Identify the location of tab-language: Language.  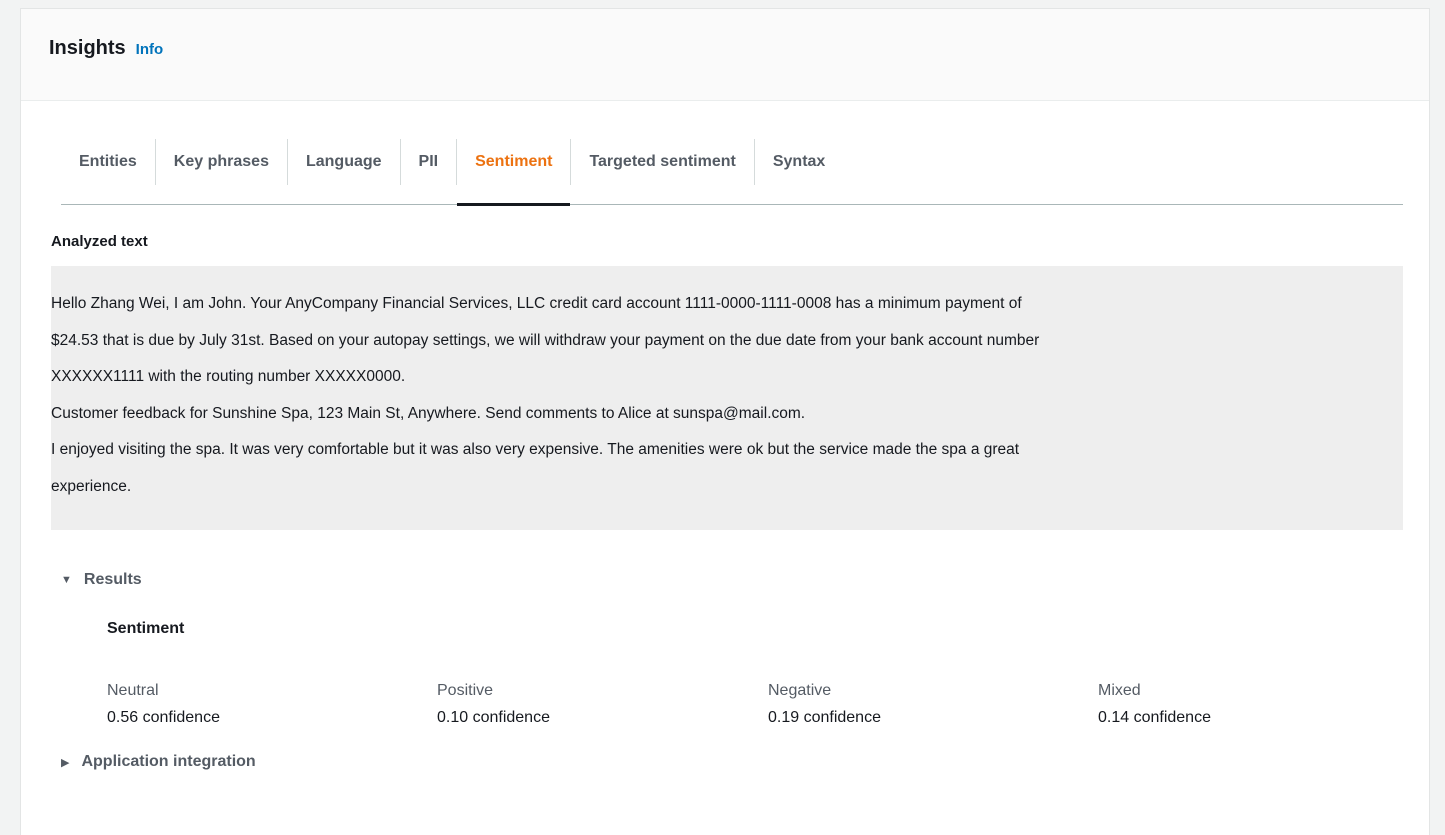
(344, 162).